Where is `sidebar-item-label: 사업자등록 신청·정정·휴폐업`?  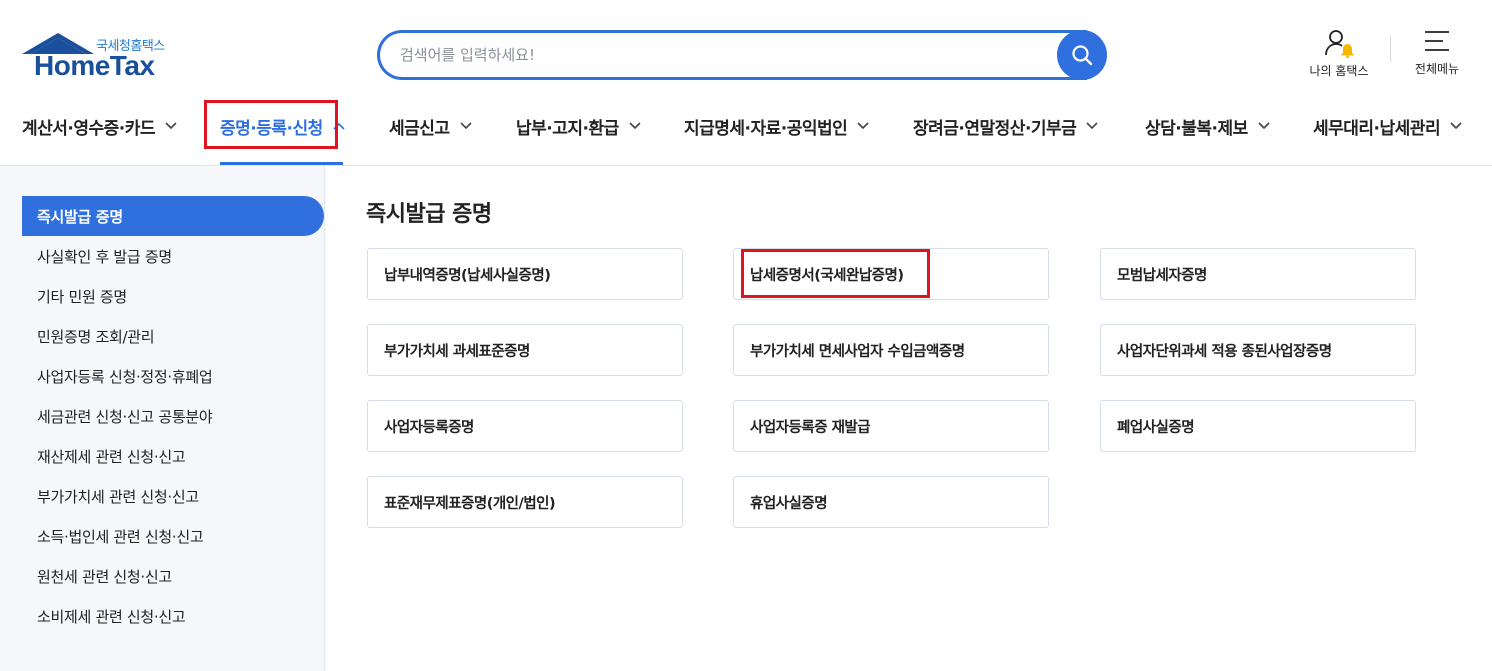 sidebar-item-label: 사업자등록 신청·정정·휴폐업 is located at coordinates (125, 376).